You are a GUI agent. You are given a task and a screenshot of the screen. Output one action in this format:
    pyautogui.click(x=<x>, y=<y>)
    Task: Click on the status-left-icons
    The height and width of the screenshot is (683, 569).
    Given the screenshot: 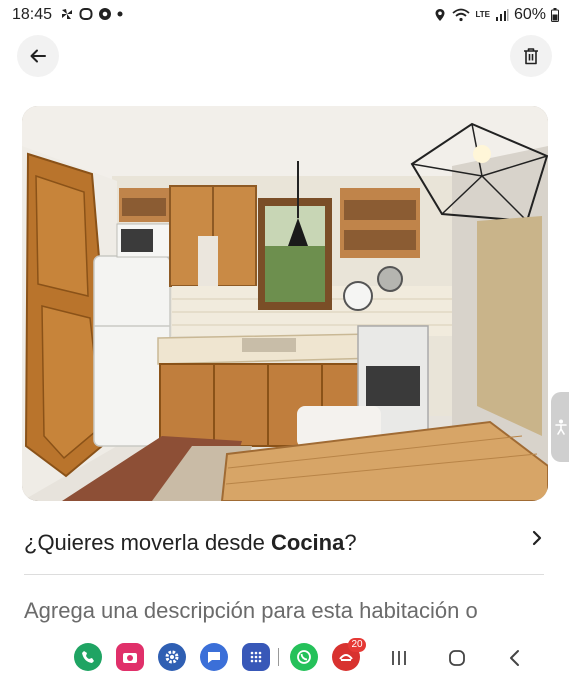 What is the action you would take?
    pyautogui.click(x=91, y=14)
    